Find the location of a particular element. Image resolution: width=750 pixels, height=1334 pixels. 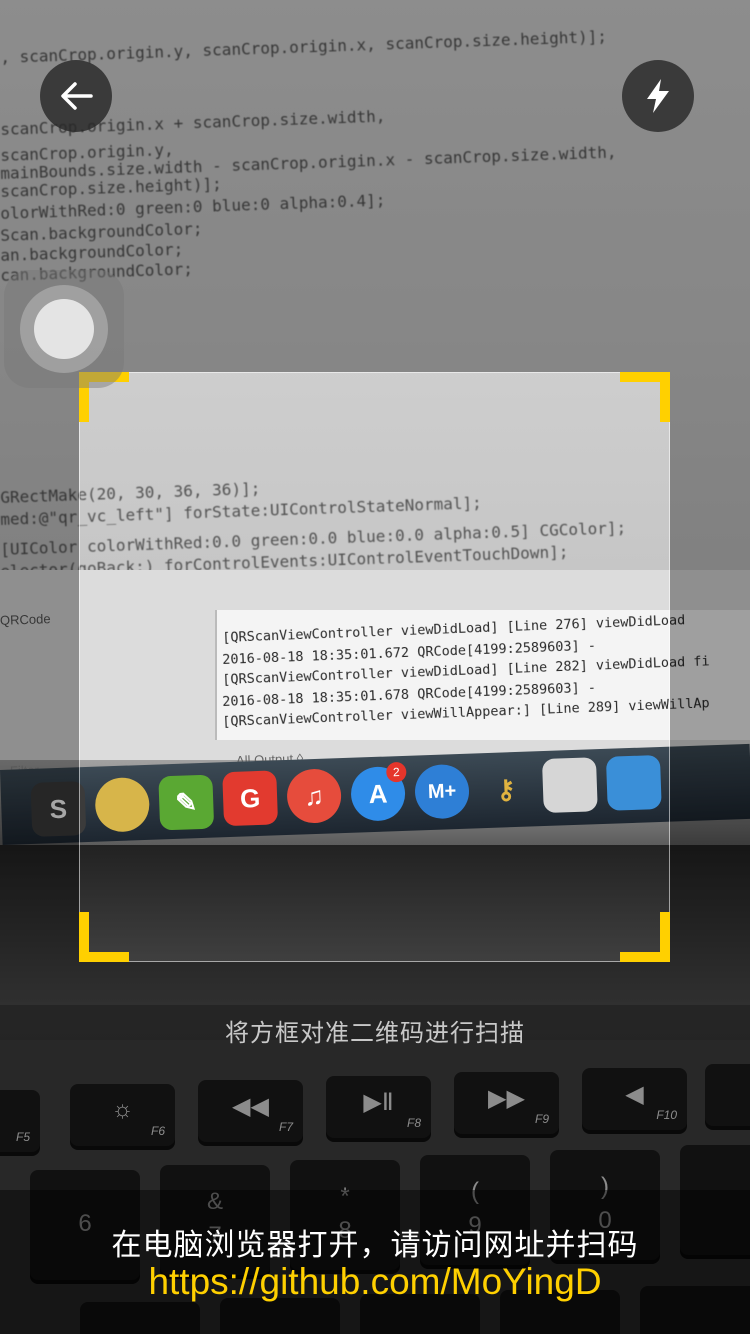

github-url-link: https://github.com/MoYingD is located at coordinates (375, 1282).